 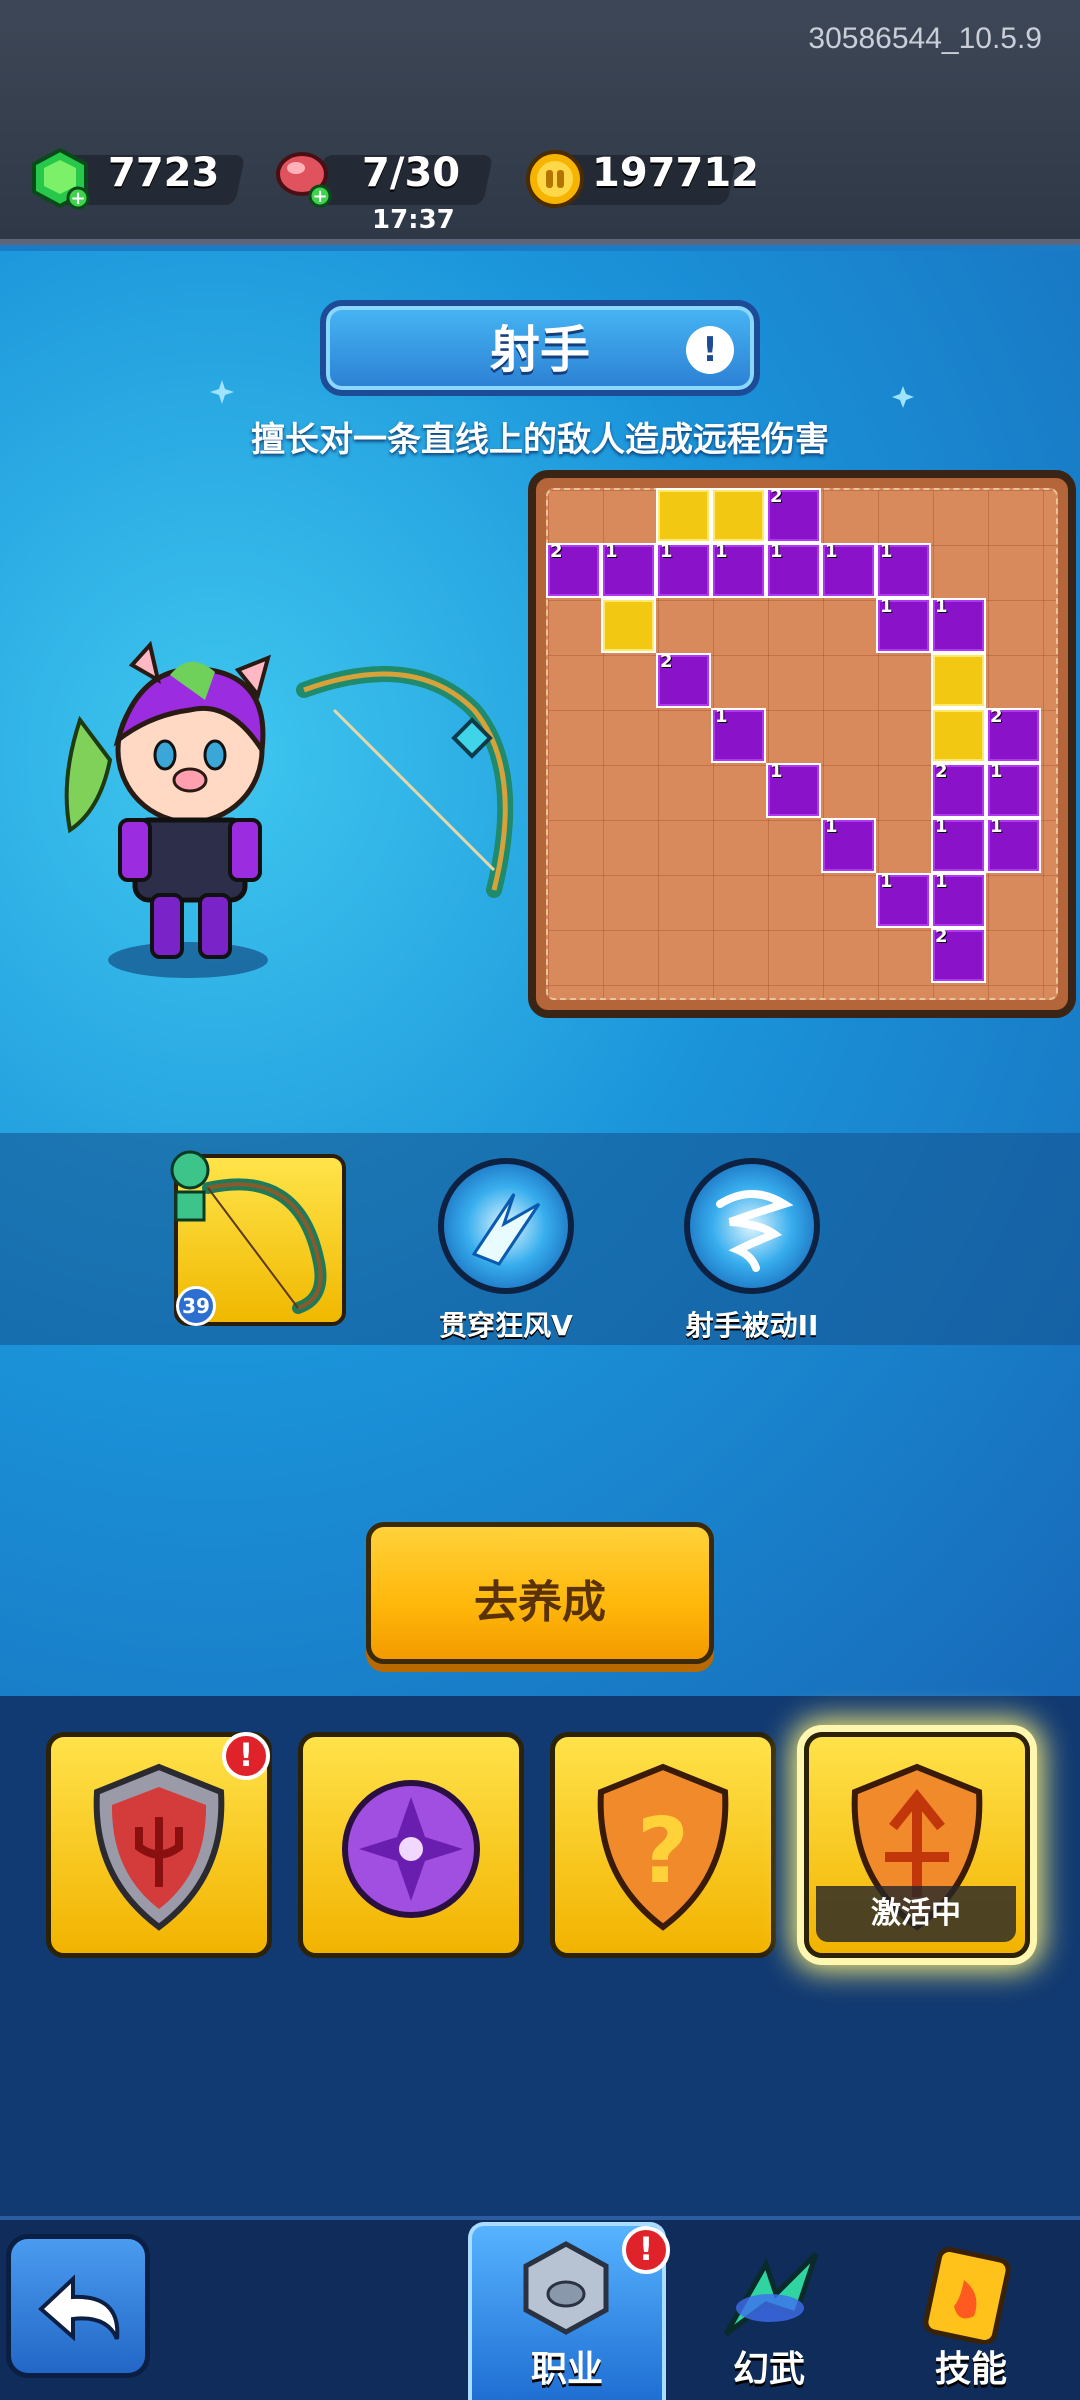 I want to click on tab-label: 技能, so click(x=971, y=2366).